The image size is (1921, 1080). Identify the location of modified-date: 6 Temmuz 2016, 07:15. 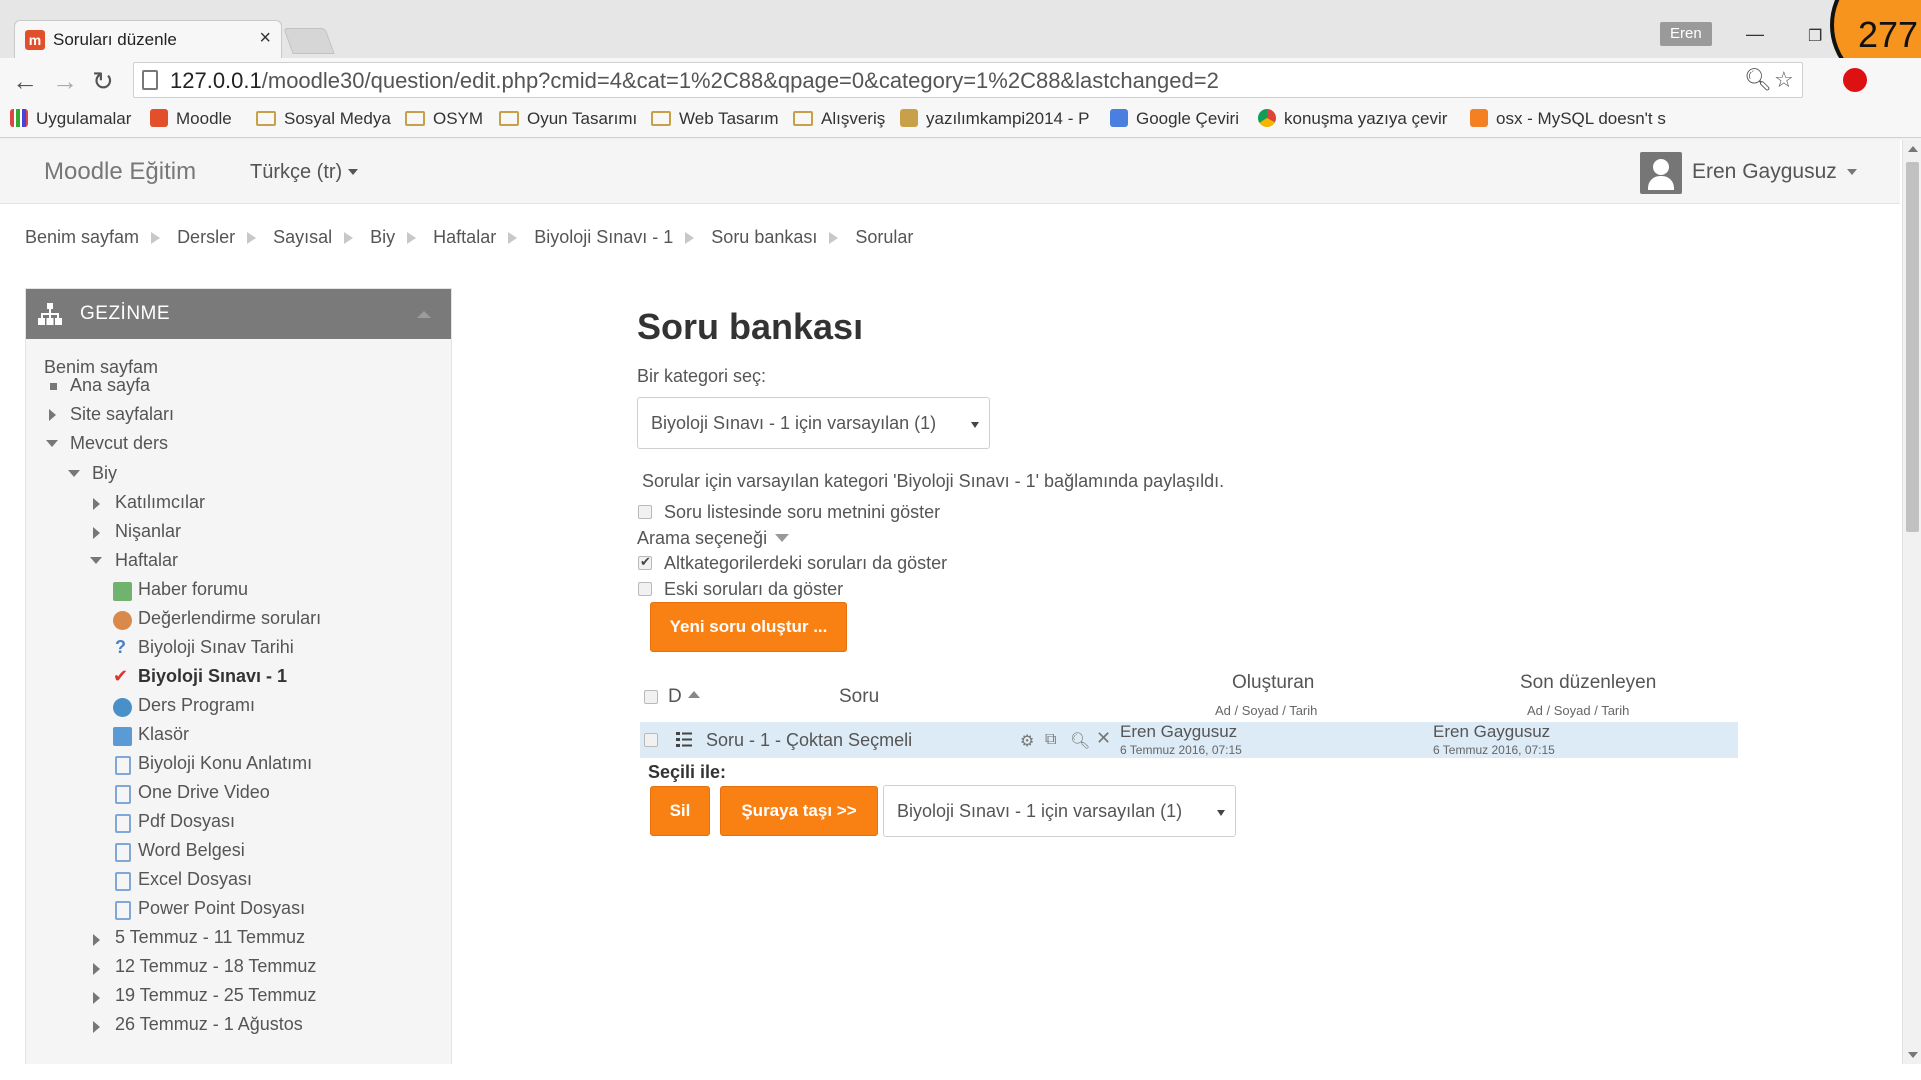
(1494, 750).